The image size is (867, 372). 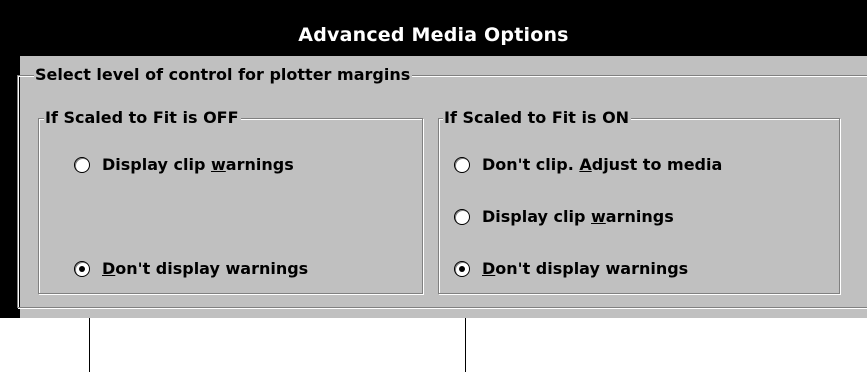 What do you see at coordinates (465, 345) in the screenshot?
I see `callout-line-right` at bounding box center [465, 345].